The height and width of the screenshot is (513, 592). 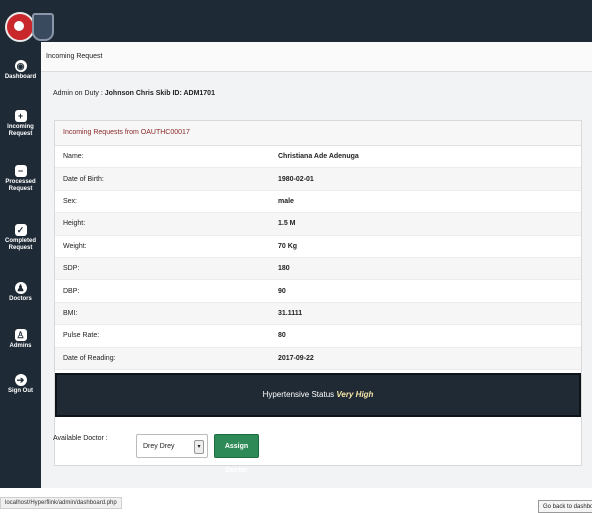 I want to click on doctor-select-value: Drey Drey, so click(x=159, y=446).